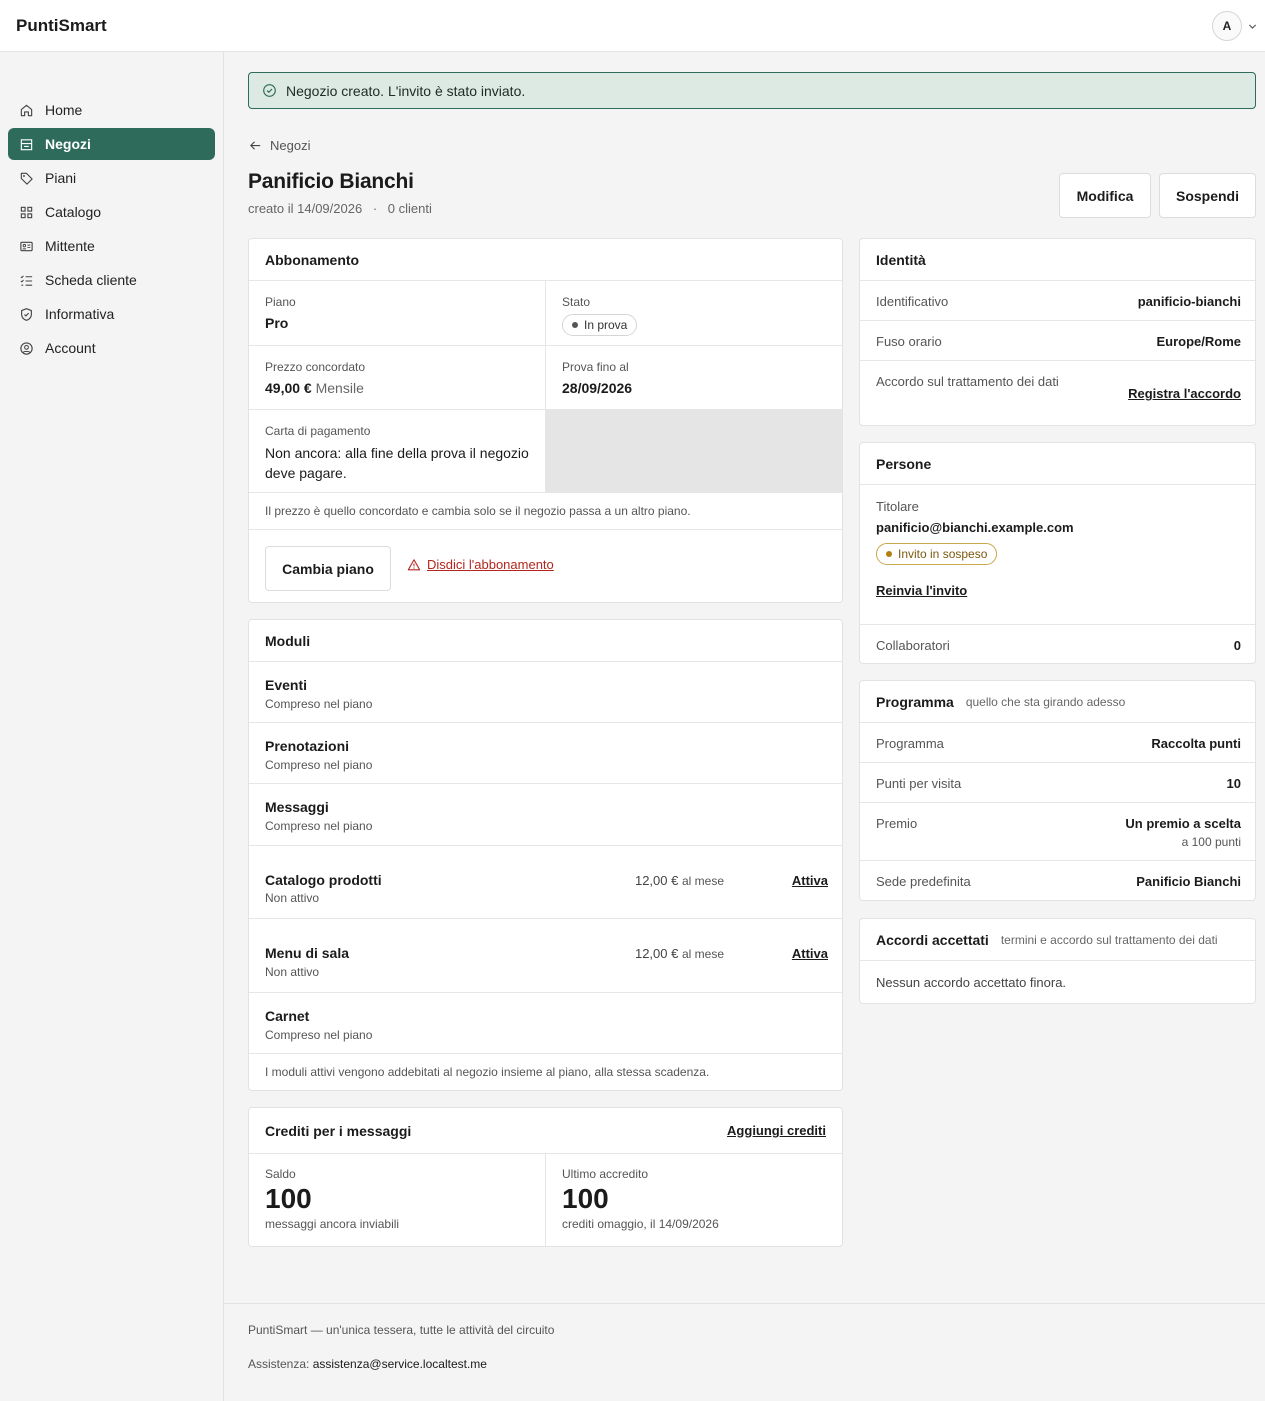  Describe the element at coordinates (414, 564) in the screenshot. I see `warning-icon` at that location.